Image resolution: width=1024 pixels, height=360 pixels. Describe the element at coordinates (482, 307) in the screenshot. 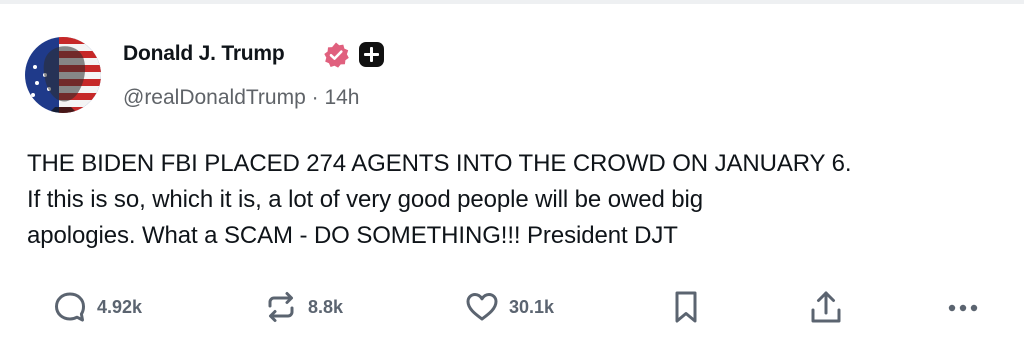

I see `heart-icon` at that location.